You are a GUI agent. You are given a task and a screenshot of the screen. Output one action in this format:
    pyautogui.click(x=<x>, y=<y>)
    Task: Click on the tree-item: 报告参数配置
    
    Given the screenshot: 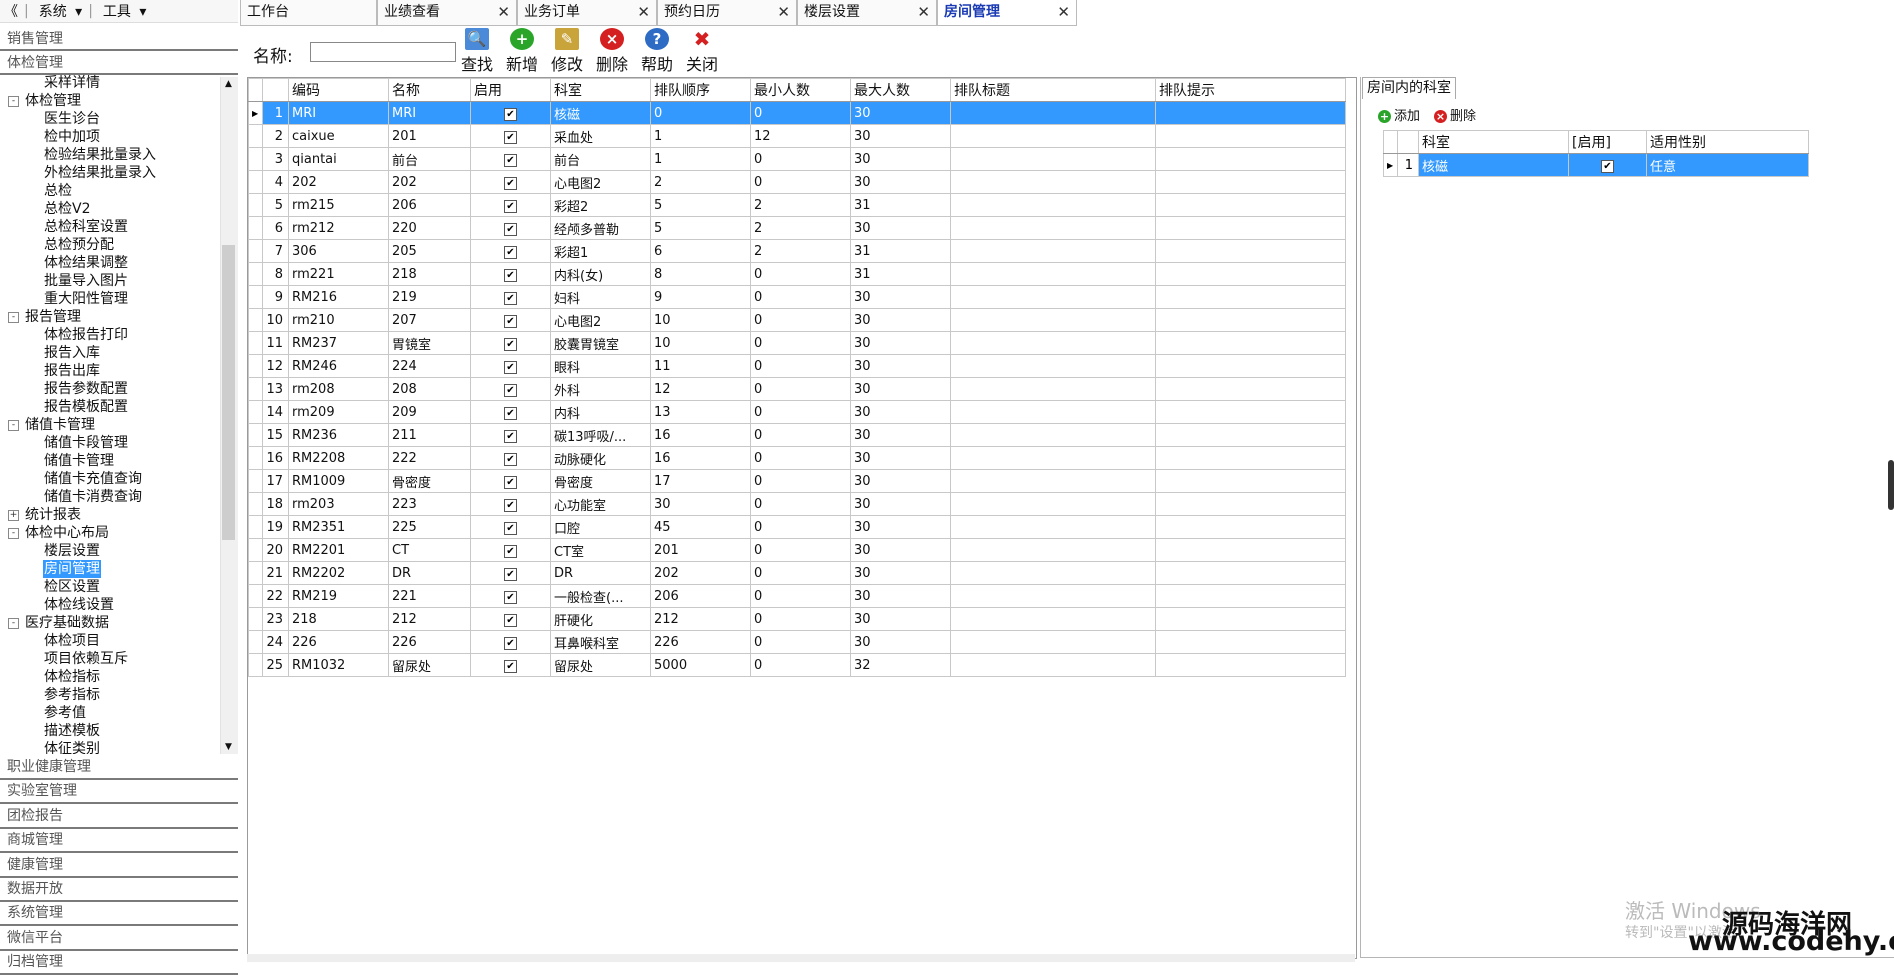 What is the action you would take?
    pyautogui.click(x=86, y=389)
    